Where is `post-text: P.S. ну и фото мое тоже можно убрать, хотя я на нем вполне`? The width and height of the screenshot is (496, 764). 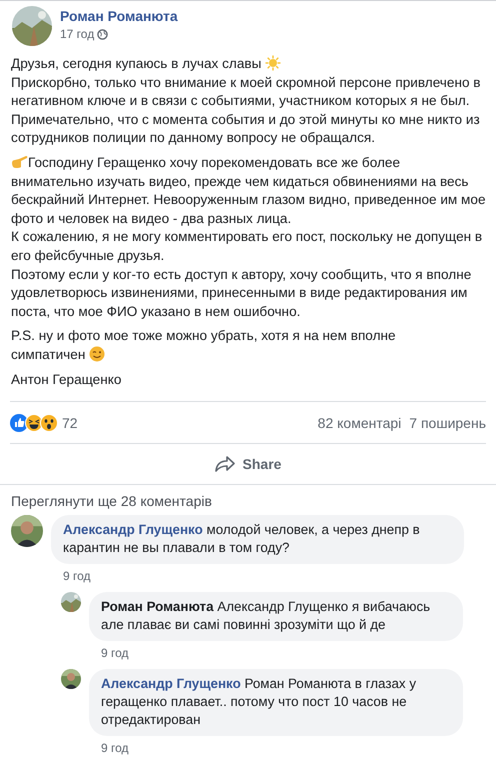 post-text: P.S. ну и фото мое тоже можно убрать, хотя я на нем вполне is located at coordinates (203, 336).